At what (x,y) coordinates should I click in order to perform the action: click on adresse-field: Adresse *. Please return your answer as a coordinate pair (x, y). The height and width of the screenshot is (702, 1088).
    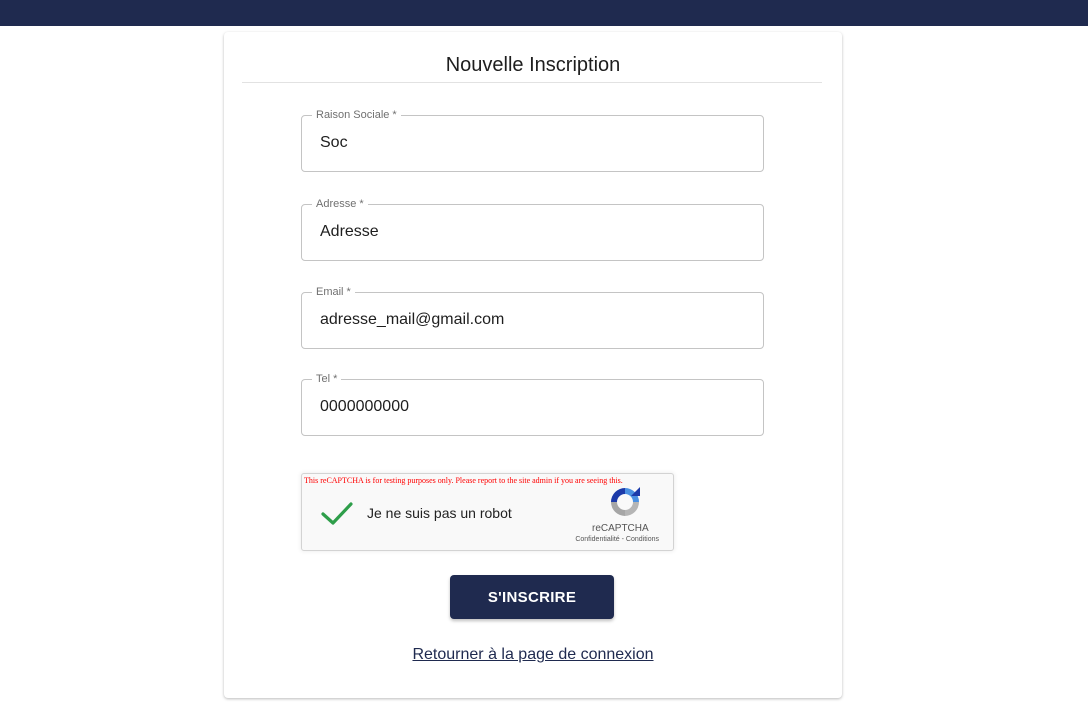
    Looking at the image, I should click on (532, 228).